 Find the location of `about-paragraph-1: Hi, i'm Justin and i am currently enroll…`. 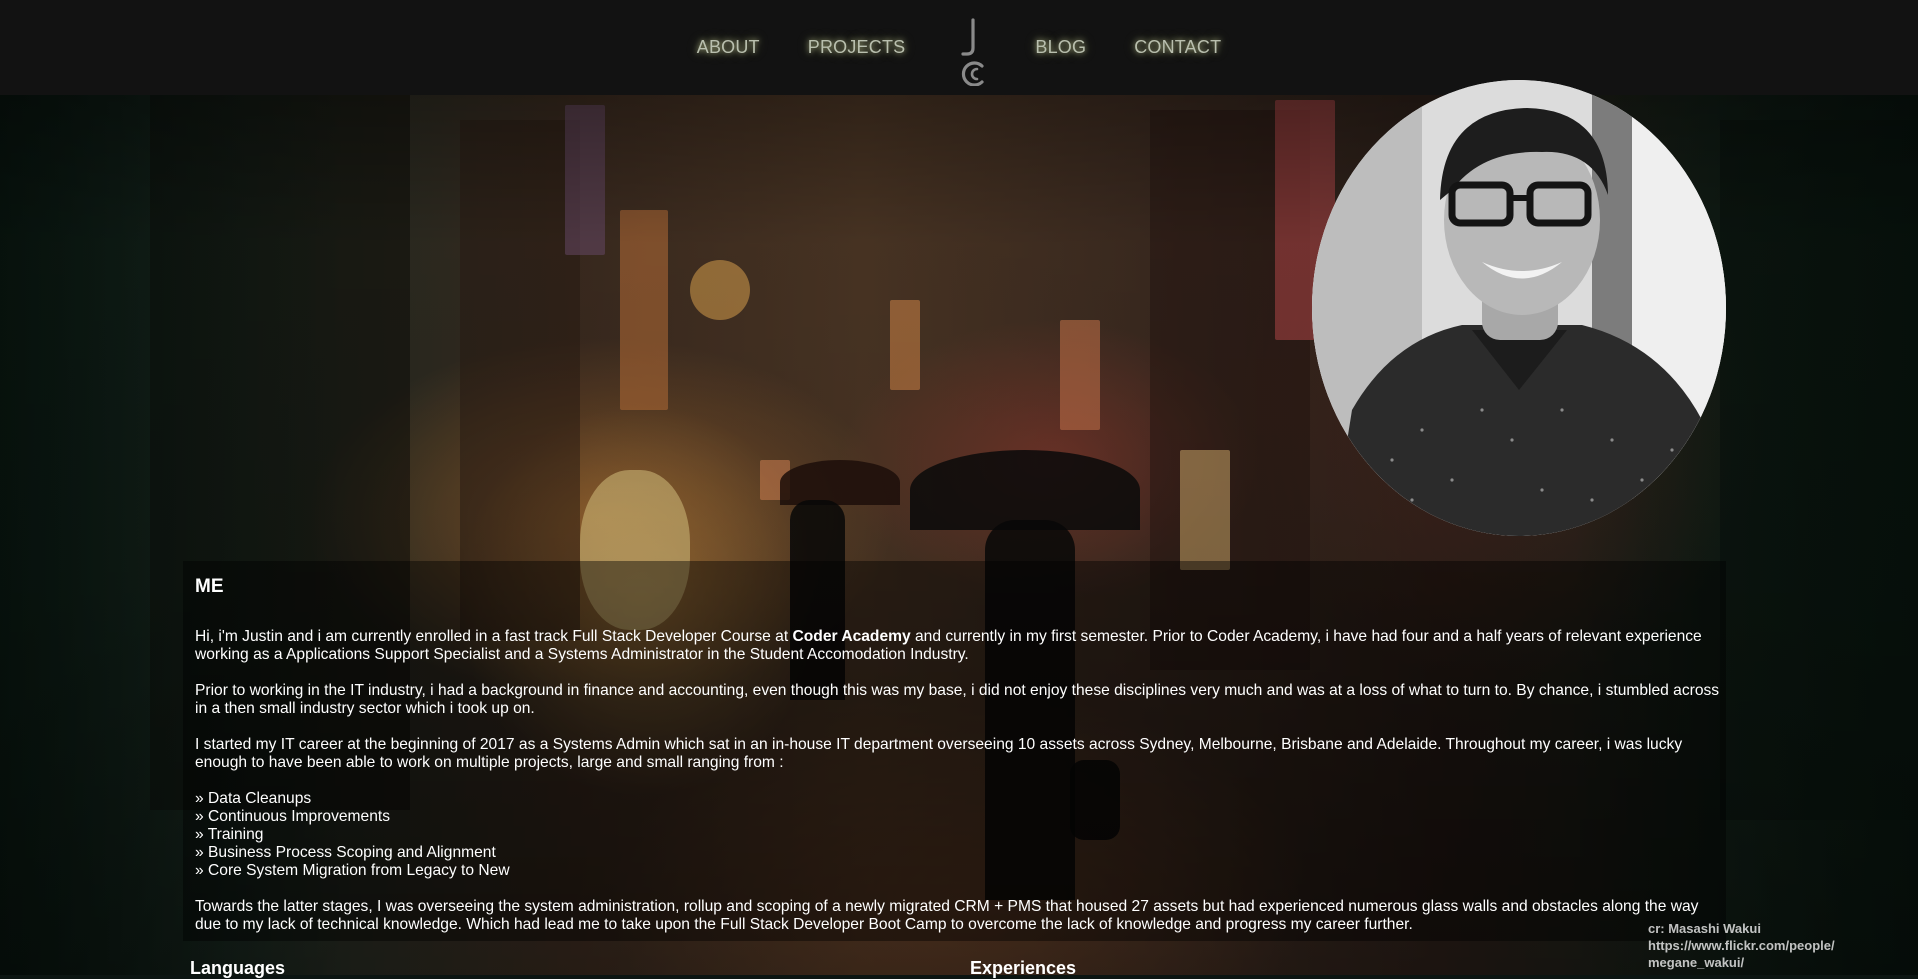

about-paragraph-1: Hi, i'm Justin and i am currently enroll… is located at coordinates (948, 645).